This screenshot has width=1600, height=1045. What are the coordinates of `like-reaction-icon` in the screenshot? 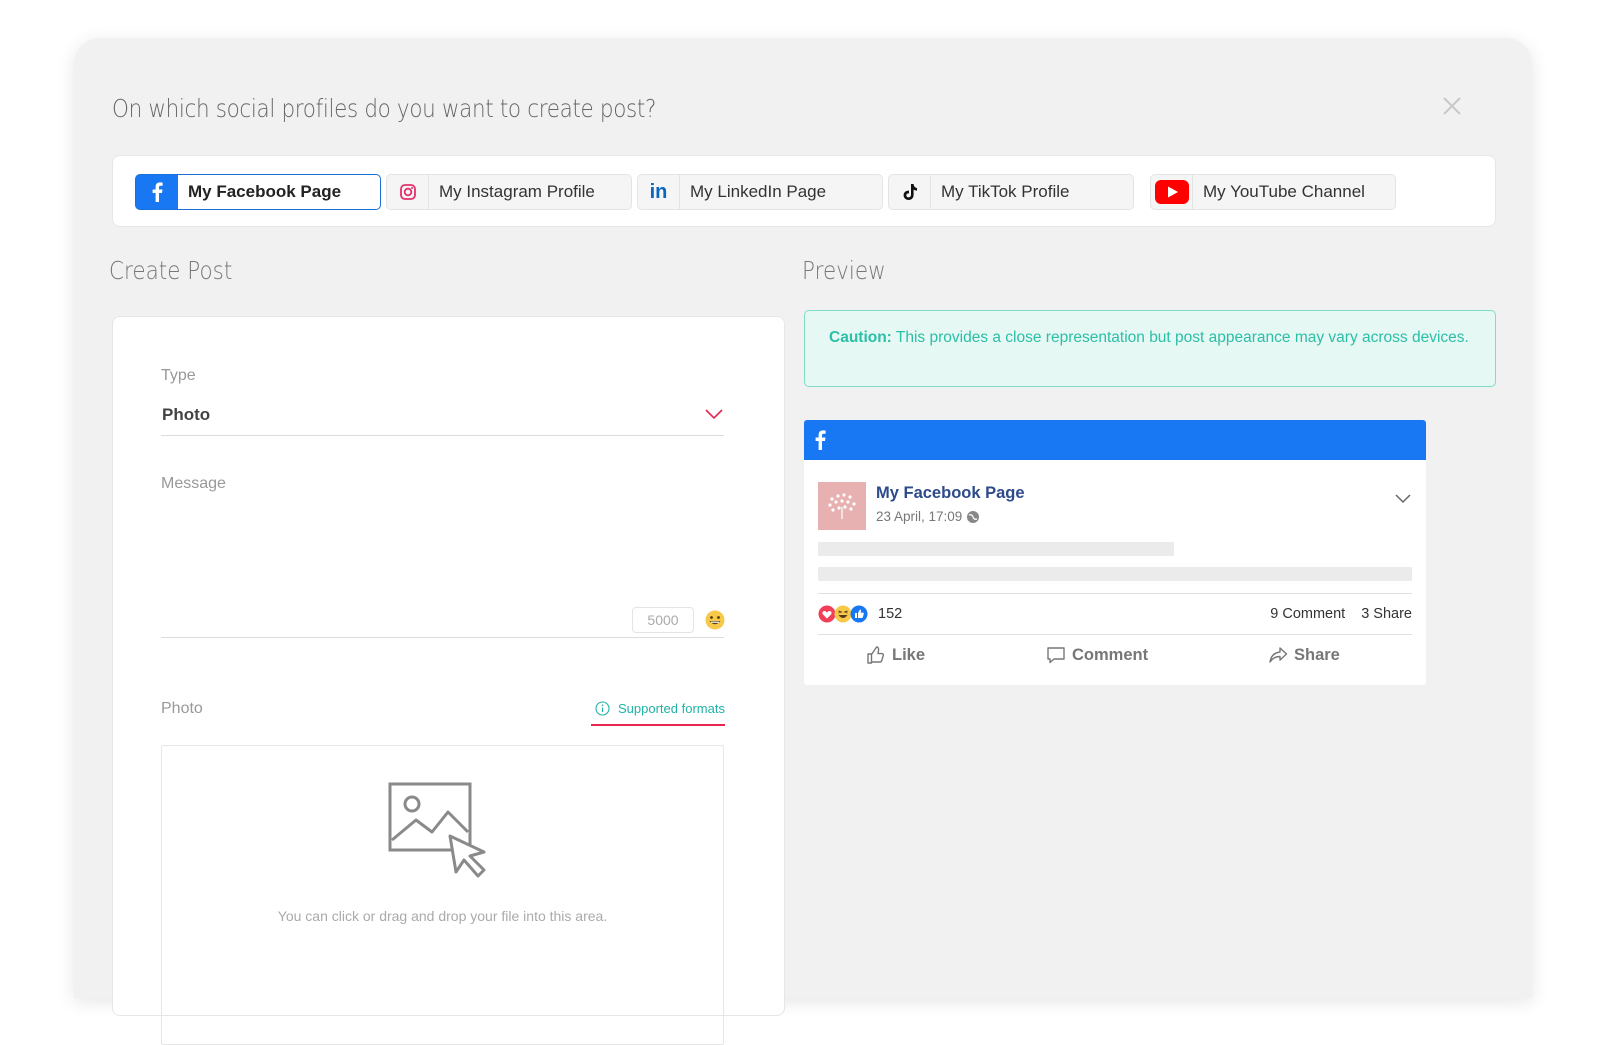 It's located at (859, 614).